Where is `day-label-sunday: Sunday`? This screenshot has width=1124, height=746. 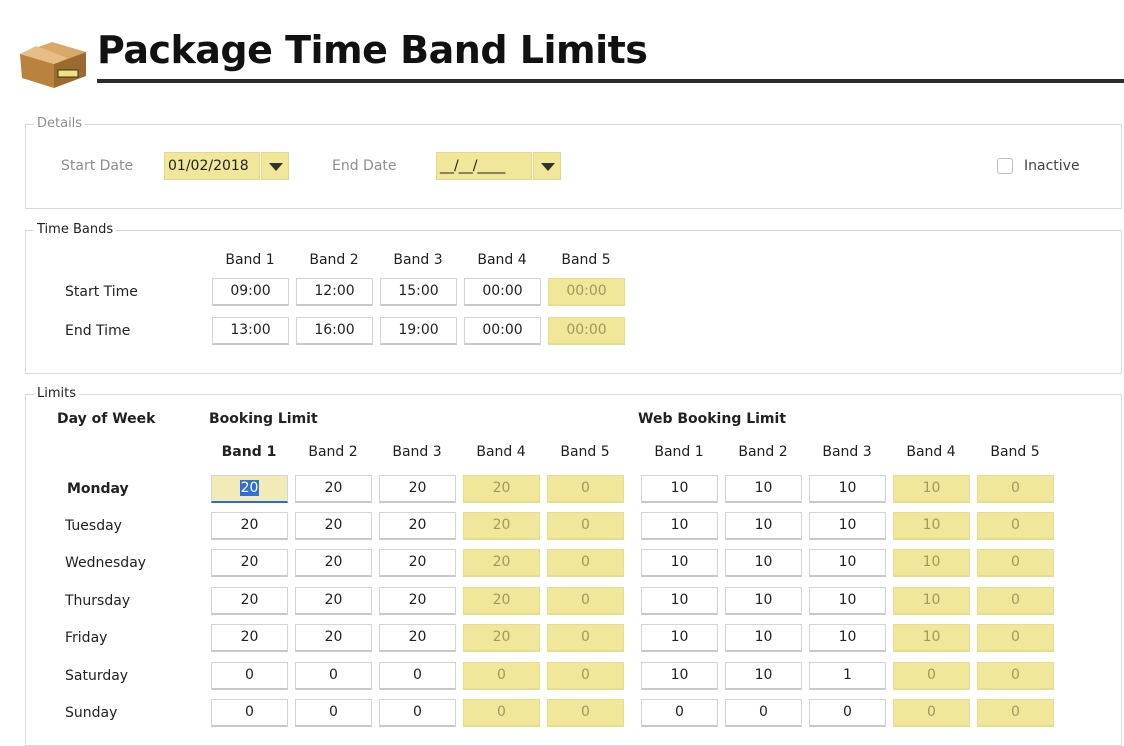
day-label-sunday: Sunday is located at coordinates (91, 713).